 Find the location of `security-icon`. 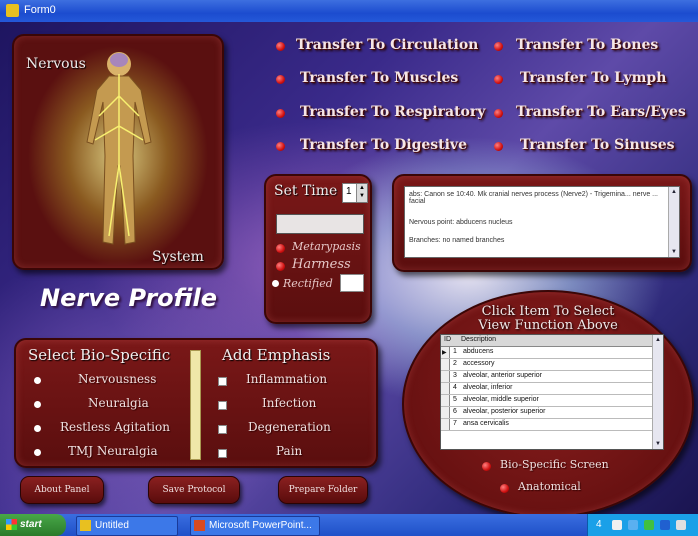

security-icon is located at coordinates (649, 525).